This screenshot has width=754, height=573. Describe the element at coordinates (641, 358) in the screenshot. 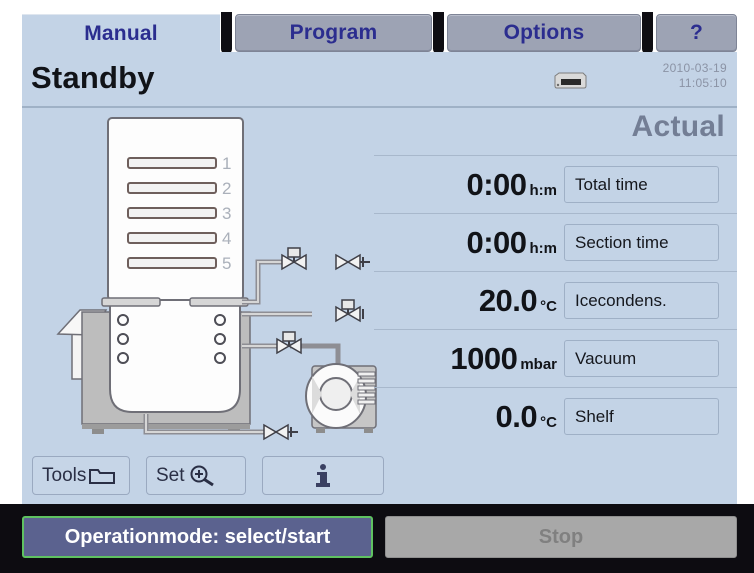

I see `measurement-label-vacuum: Vacuum` at that location.